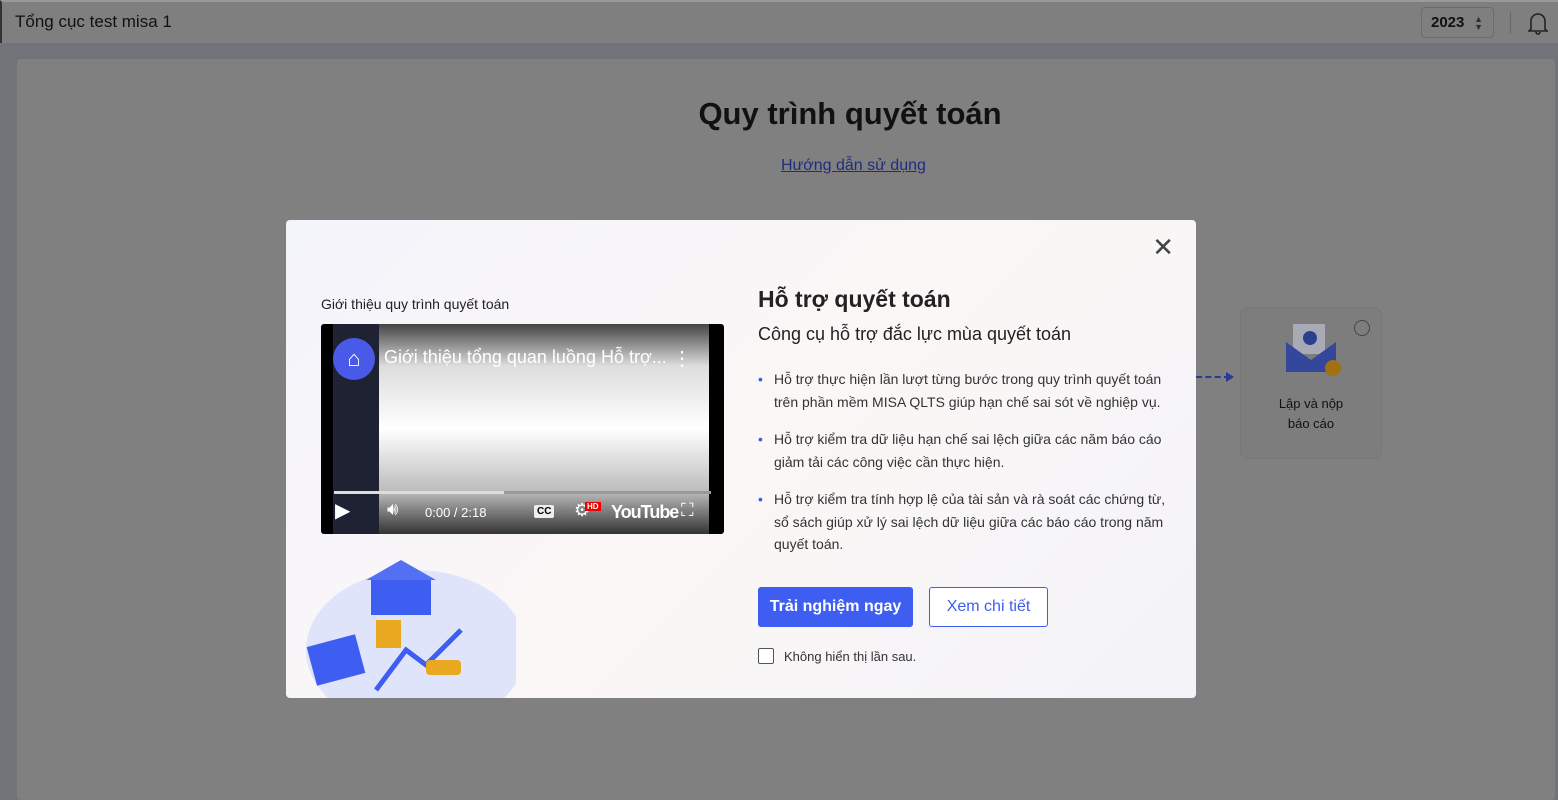 This screenshot has width=1558, height=800. I want to click on flow-arrow, so click(1215, 377).